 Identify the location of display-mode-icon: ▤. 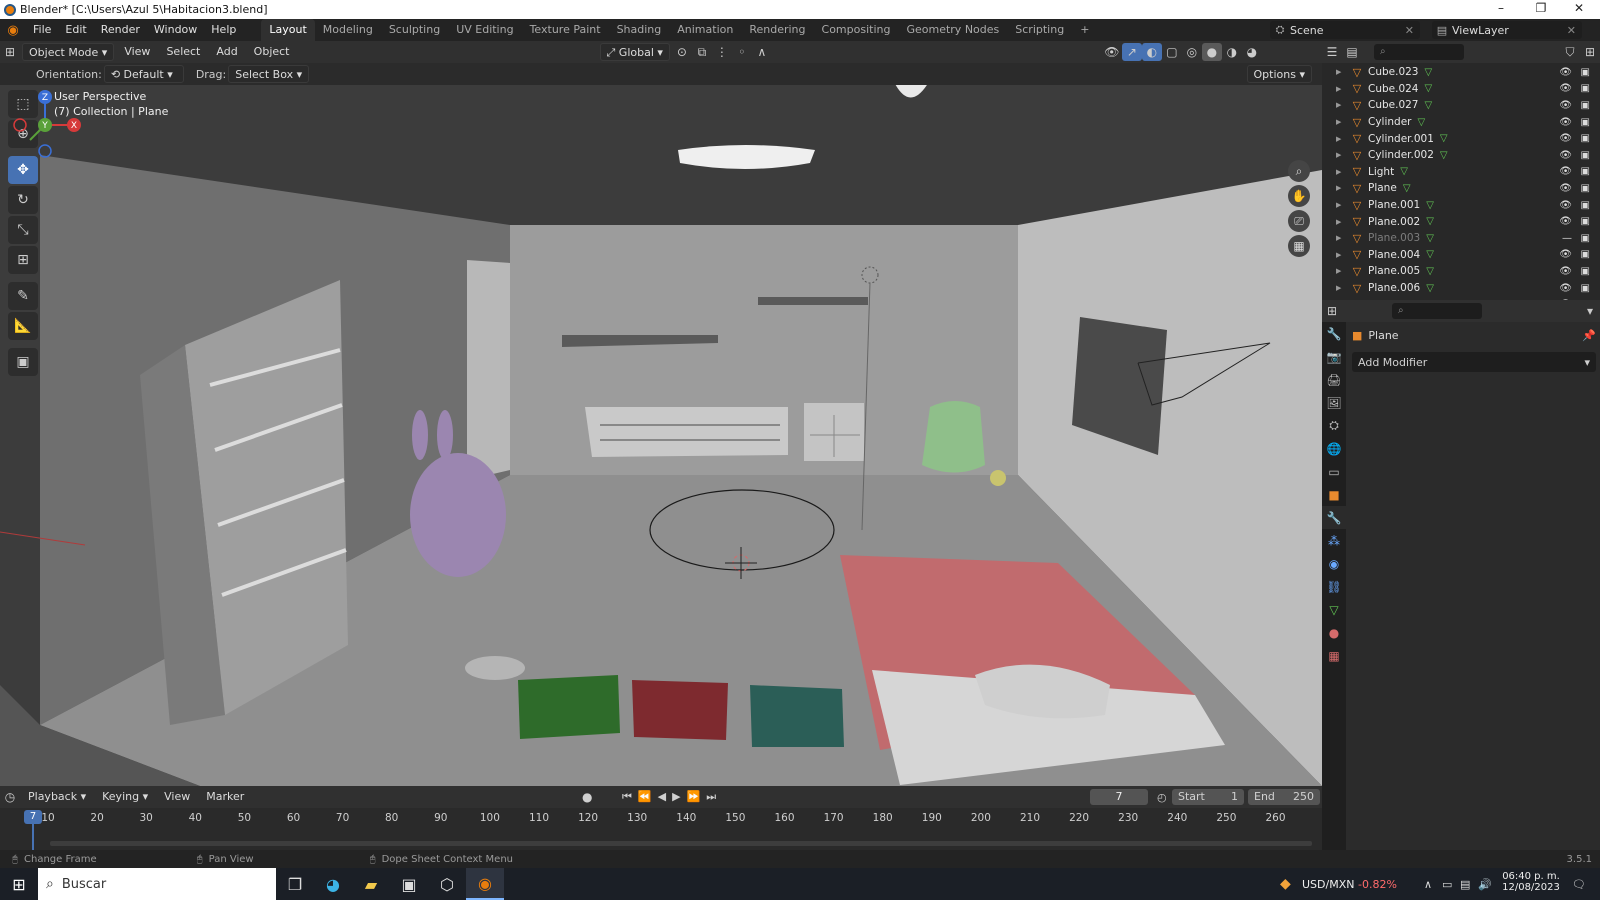
(1352, 52).